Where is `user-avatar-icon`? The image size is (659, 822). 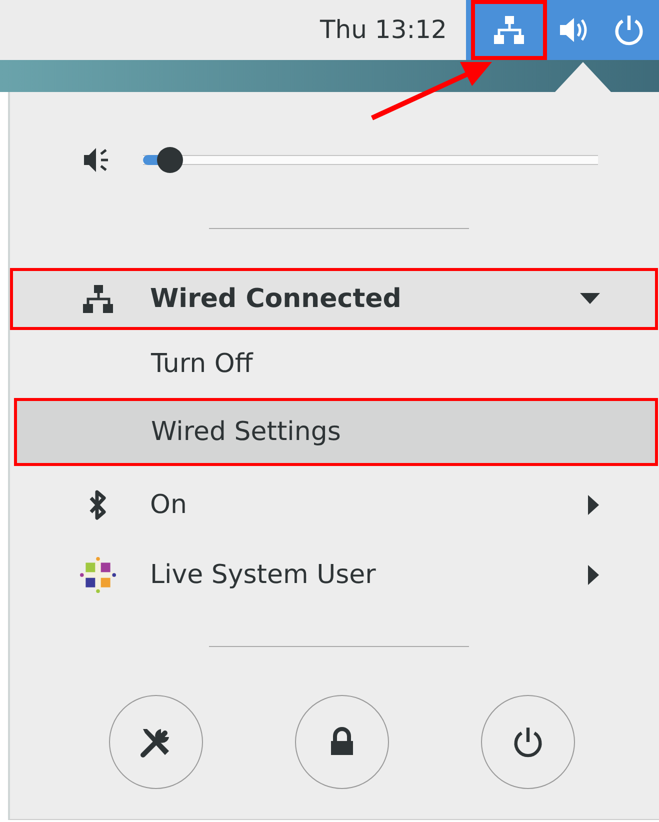
user-avatar-icon is located at coordinates (98, 575).